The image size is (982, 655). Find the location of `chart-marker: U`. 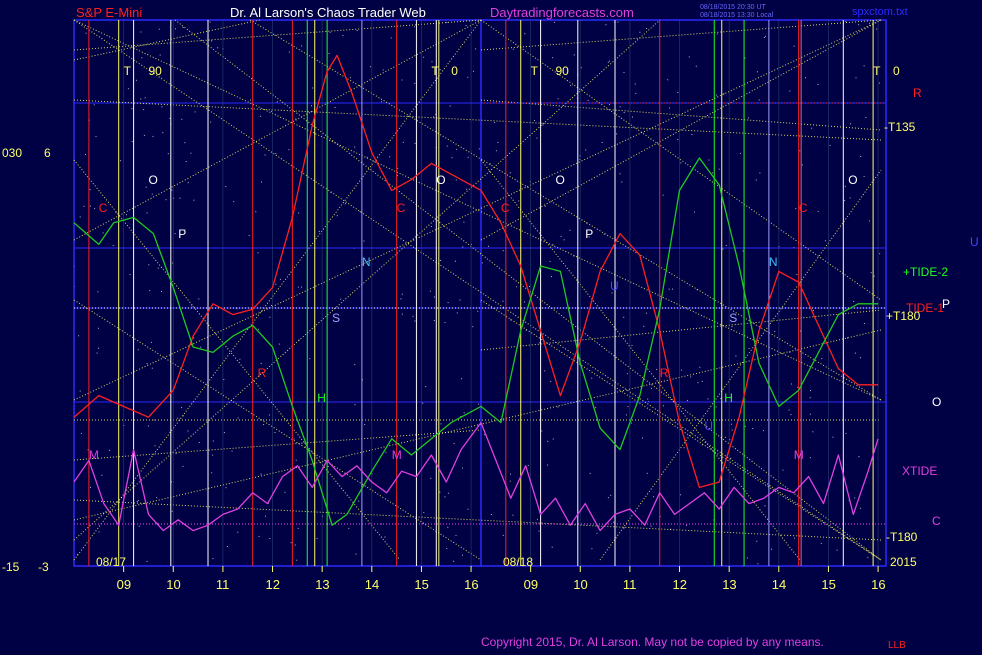

chart-marker: U is located at coordinates (614, 286).